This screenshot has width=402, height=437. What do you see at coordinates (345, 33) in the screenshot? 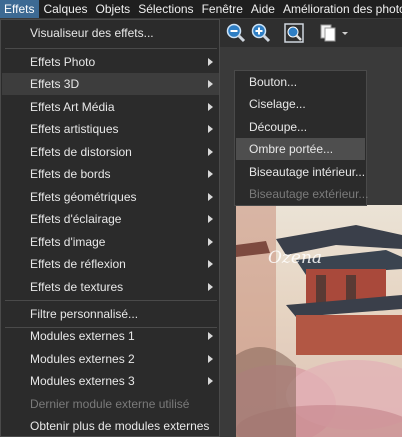
I see `chevron-down-icon` at bounding box center [345, 33].